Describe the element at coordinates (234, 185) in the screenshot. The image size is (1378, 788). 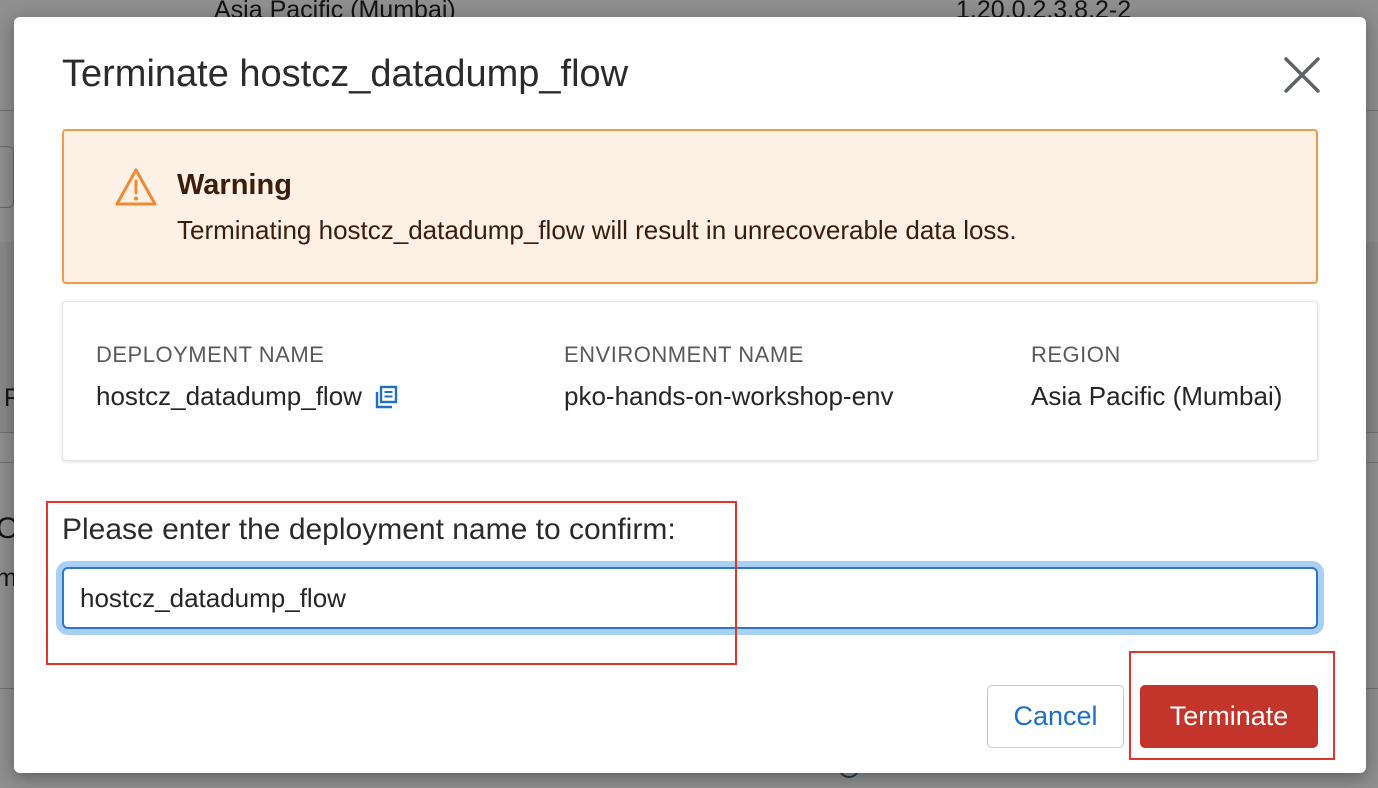
I see `warning-title: Warning` at that location.